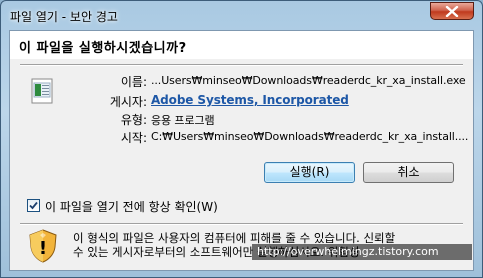 The height and width of the screenshot is (278, 483). Describe the element at coordinates (183, 120) in the screenshot. I see `file-type-value: 응용 프로그램` at that location.